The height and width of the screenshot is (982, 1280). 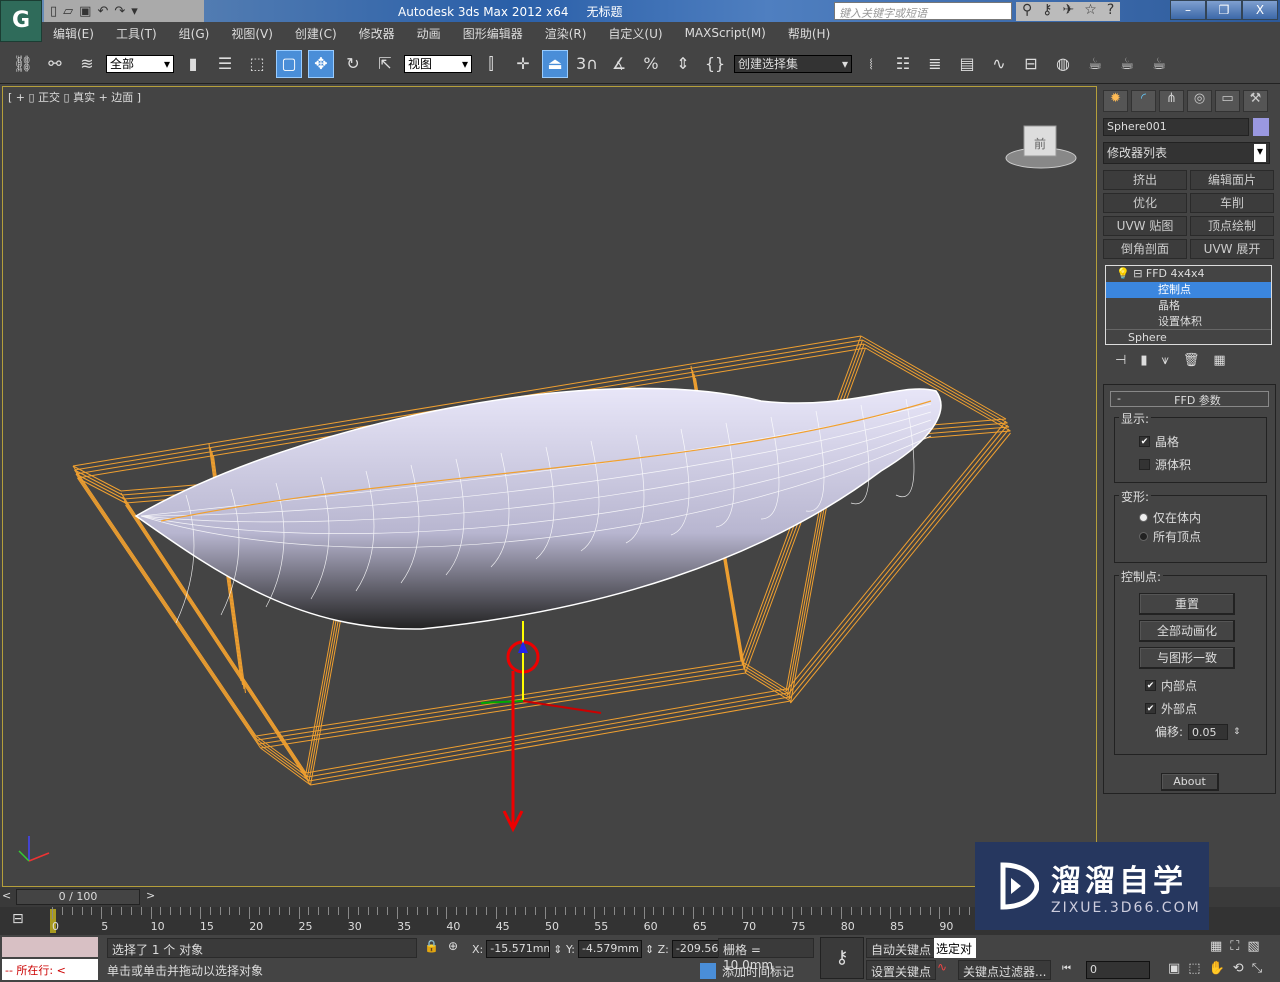 What do you see at coordinates (1202, 536) in the screenshot?
I see `all-vertices-radio: 所有顶点` at bounding box center [1202, 536].